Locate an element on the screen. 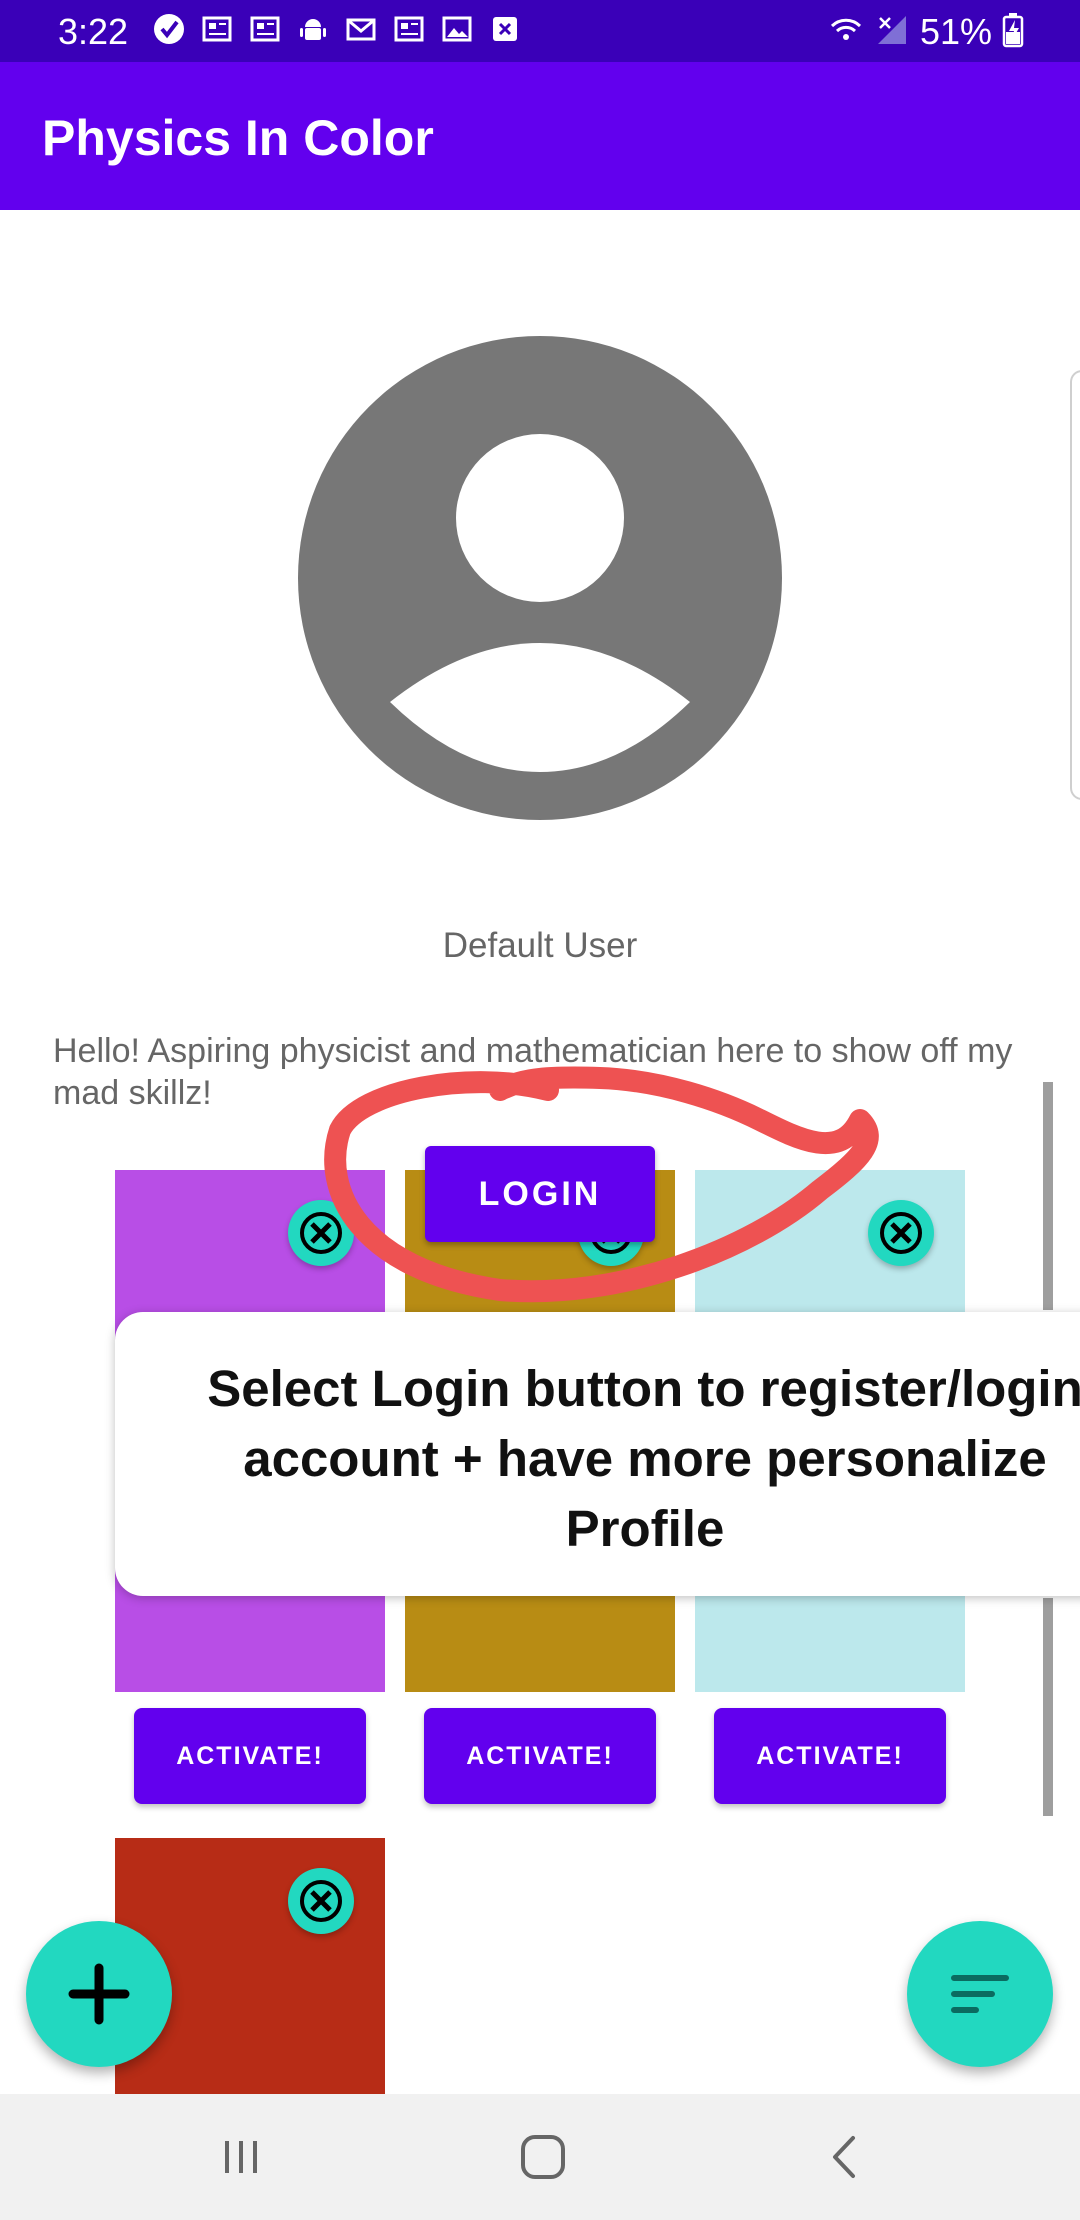 The image size is (1080, 2220). signal-icon is located at coordinates (892, 32).